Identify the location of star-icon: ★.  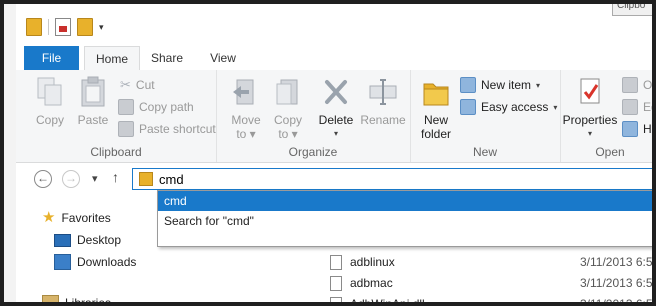
(49, 217).